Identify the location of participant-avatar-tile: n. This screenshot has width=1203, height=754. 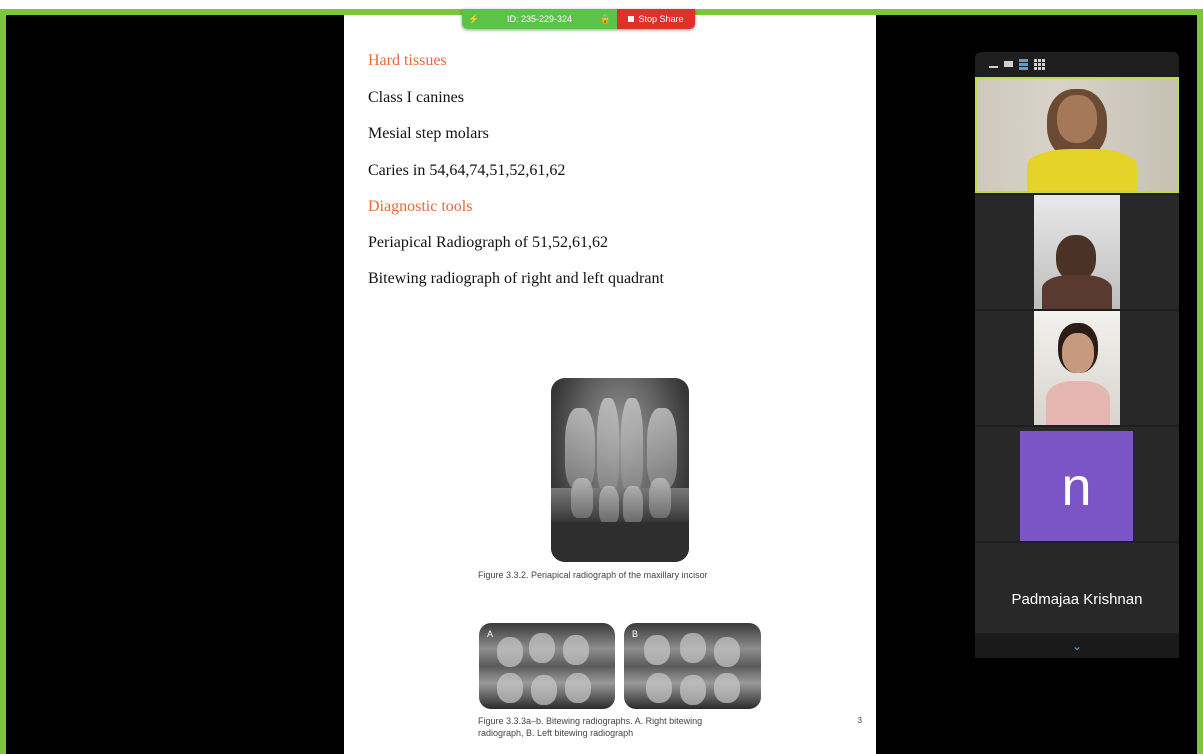
(1077, 484).